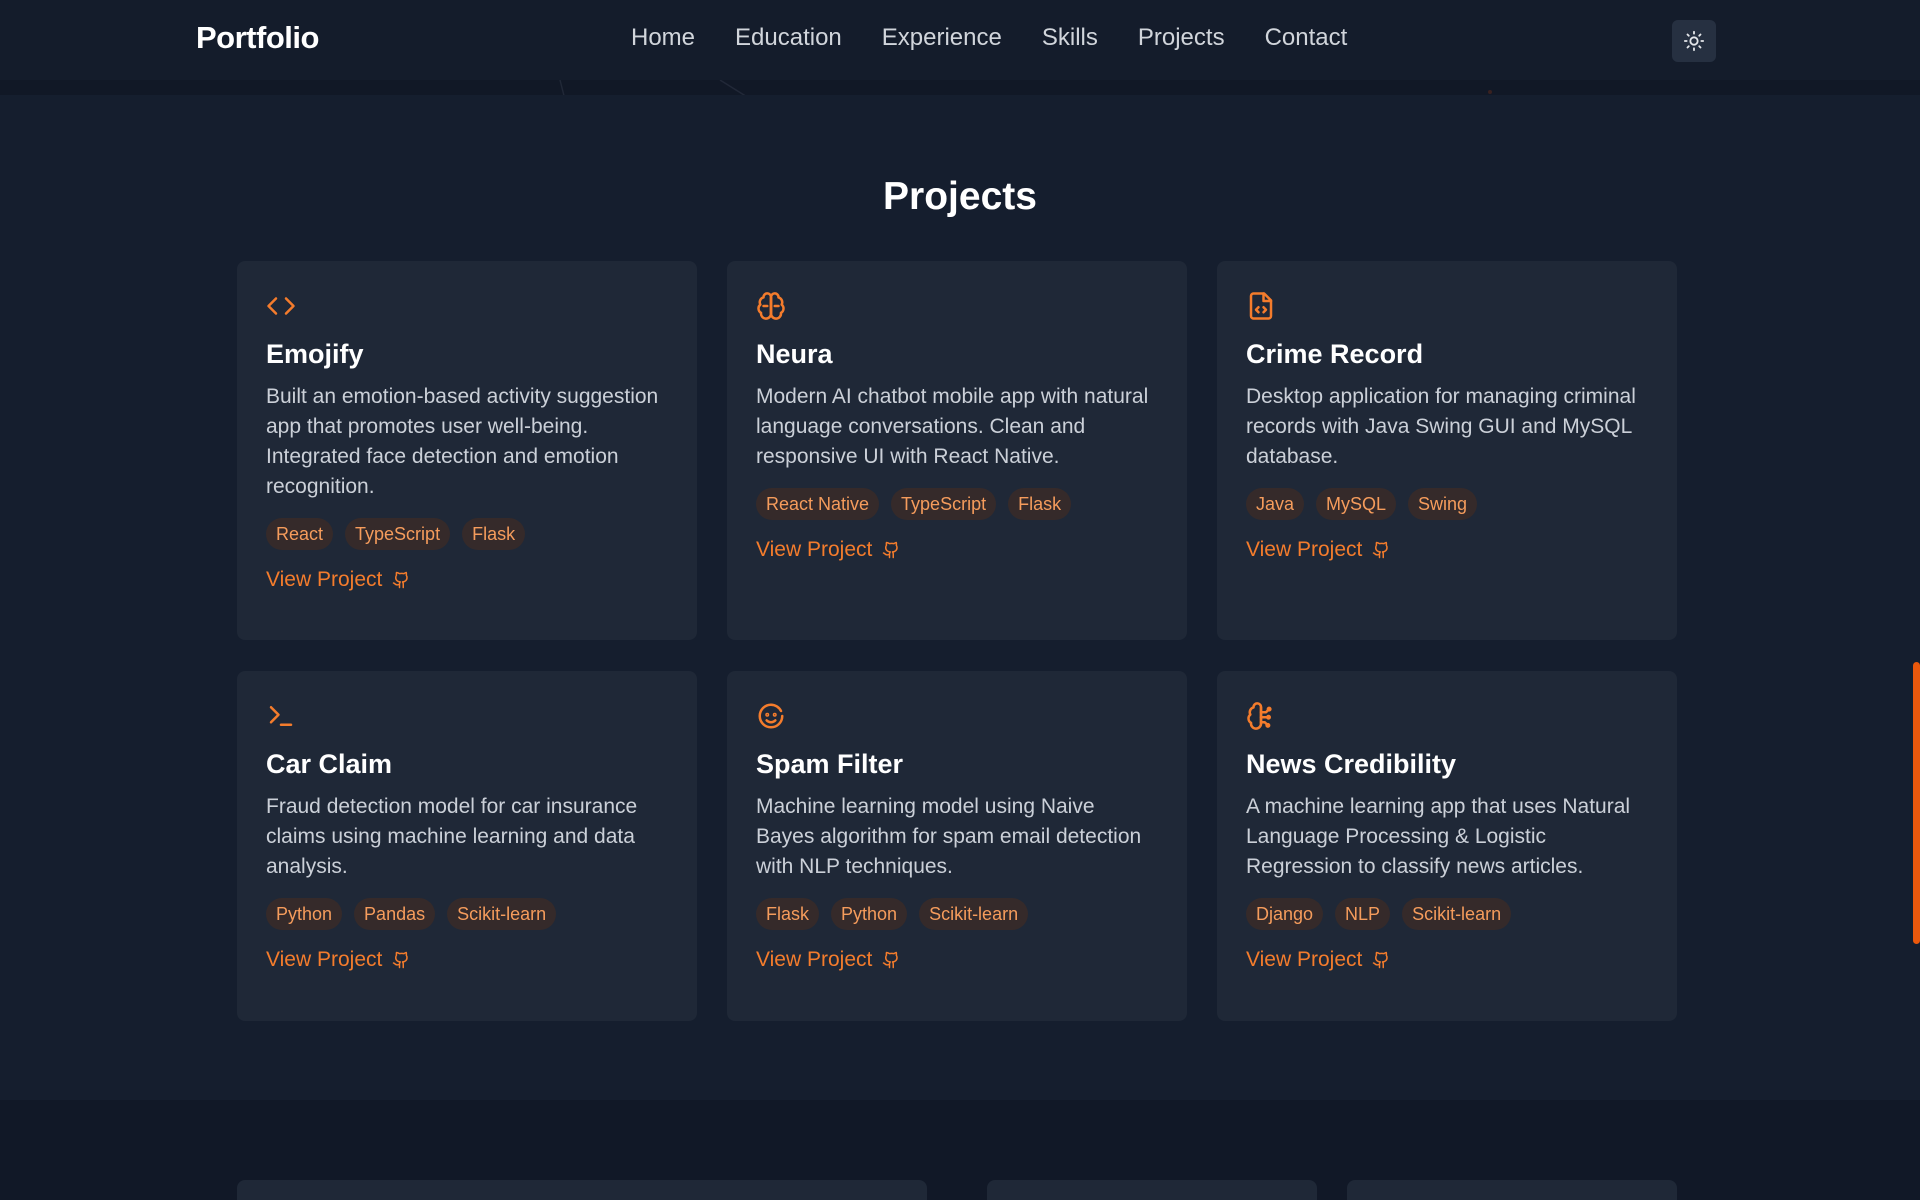 The height and width of the screenshot is (1200, 1920). What do you see at coordinates (818, 504) in the screenshot?
I see `tech-tag: React Native` at bounding box center [818, 504].